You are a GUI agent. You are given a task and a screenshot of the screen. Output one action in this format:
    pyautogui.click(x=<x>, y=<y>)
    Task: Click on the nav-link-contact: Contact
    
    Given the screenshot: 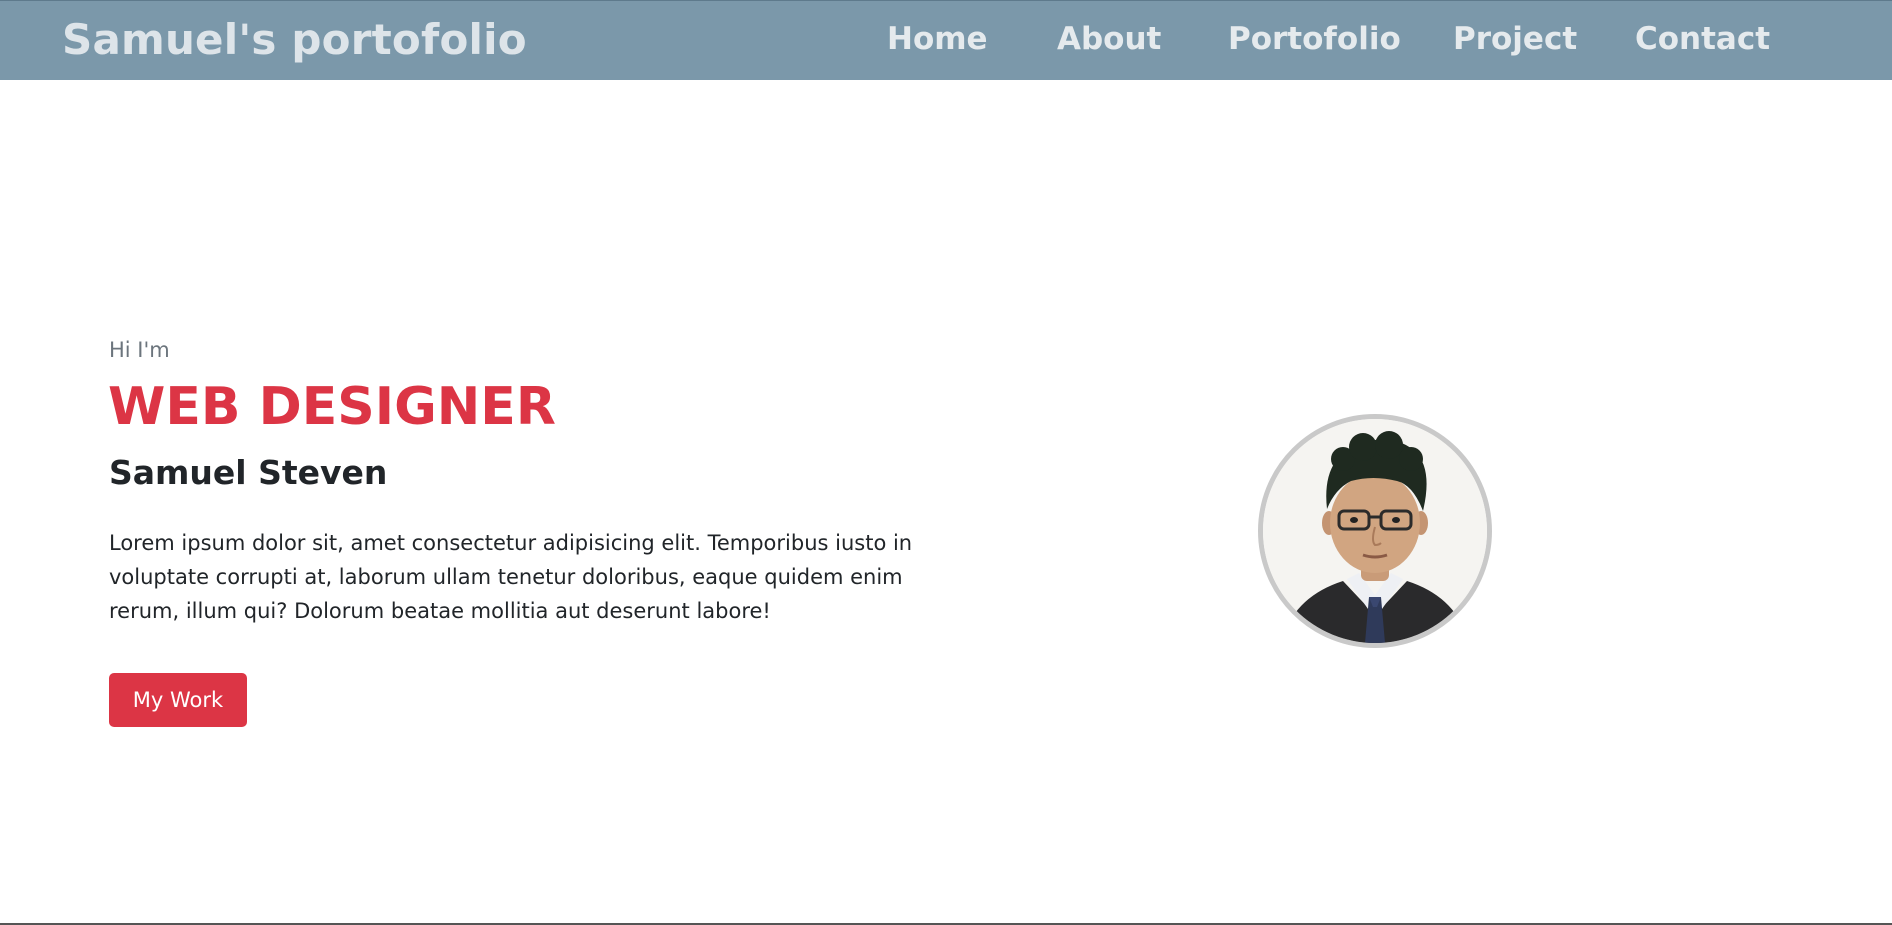 What is the action you would take?
    pyautogui.click(x=1702, y=39)
    